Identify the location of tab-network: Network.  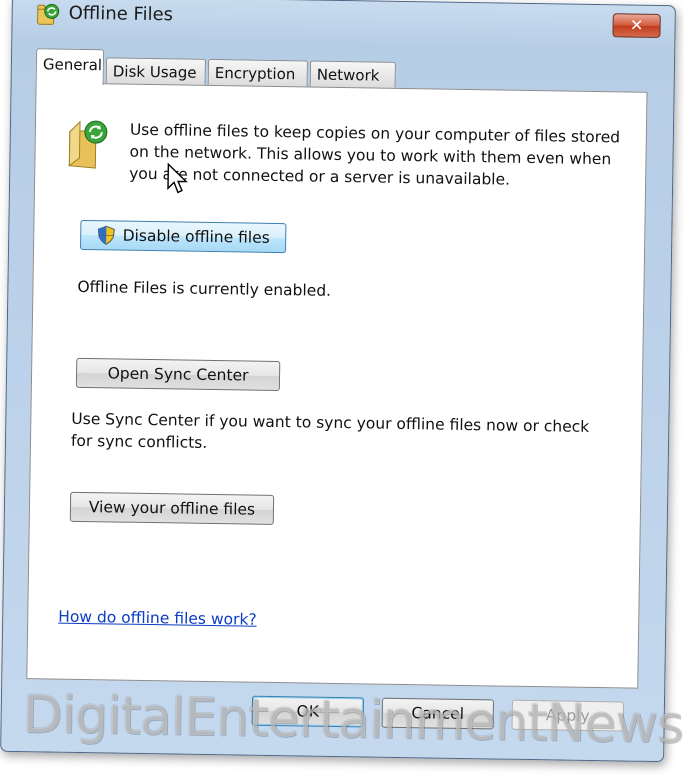
(353, 74).